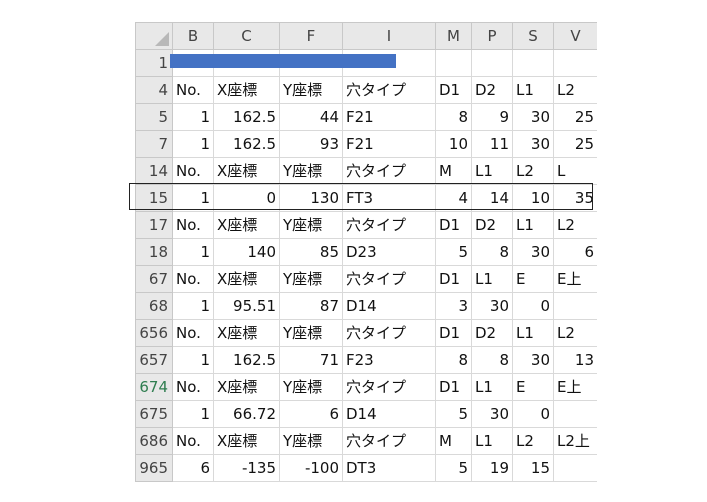 The image size is (707, 502). What do you see at coordinates (311, 252) in the screenshot?
I see `cell: 85` at bounding box center [311, 252].